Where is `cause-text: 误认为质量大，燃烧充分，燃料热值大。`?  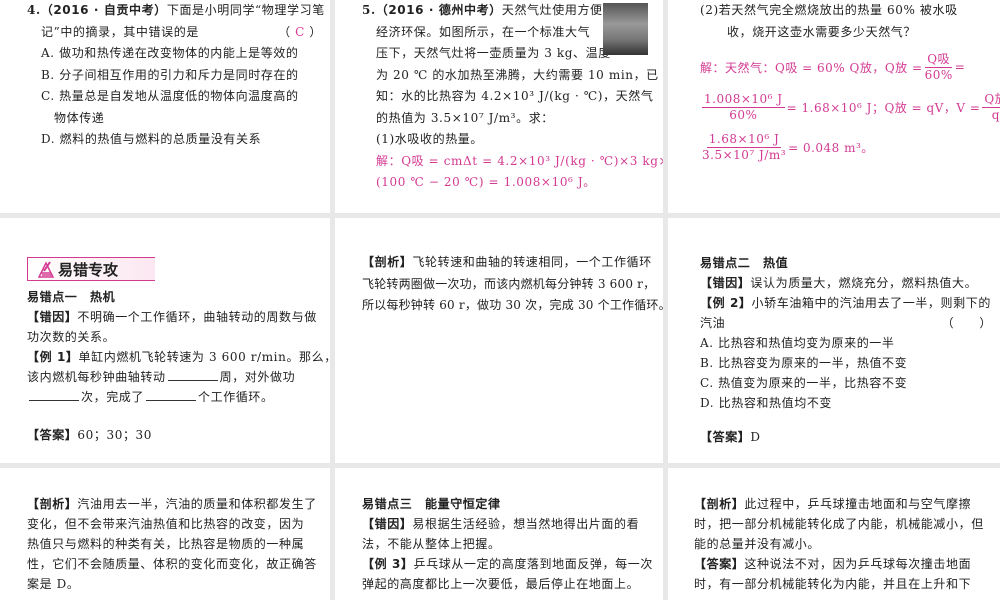
cause-text: 误认为质量大，燃烧充分，燃料热值大。 is located at coordinates (864, 283).